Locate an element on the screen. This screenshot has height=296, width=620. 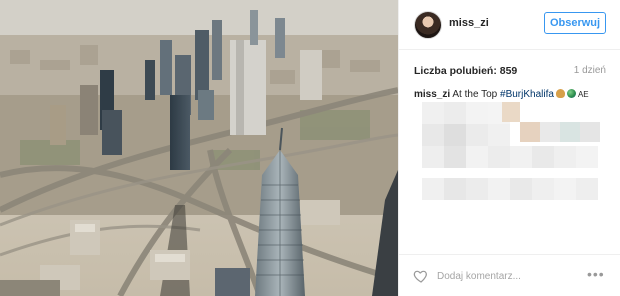
comment-bar: ••• is located at coordinates (509, 275).